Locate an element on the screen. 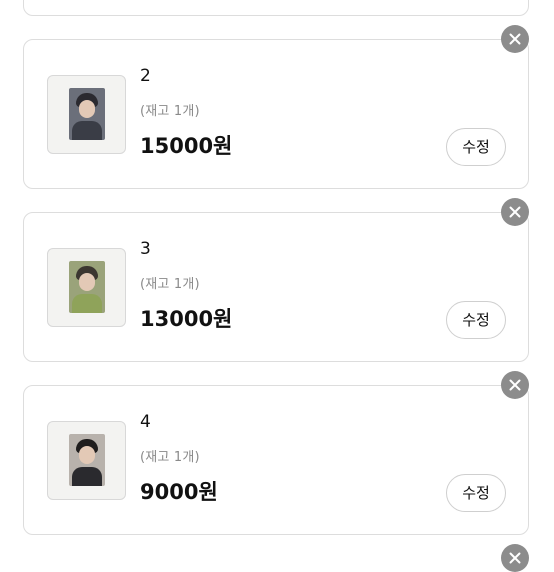 The width and height of the screenshot is (554, 572). item-name: 2 is located at coordinates (145, 76).